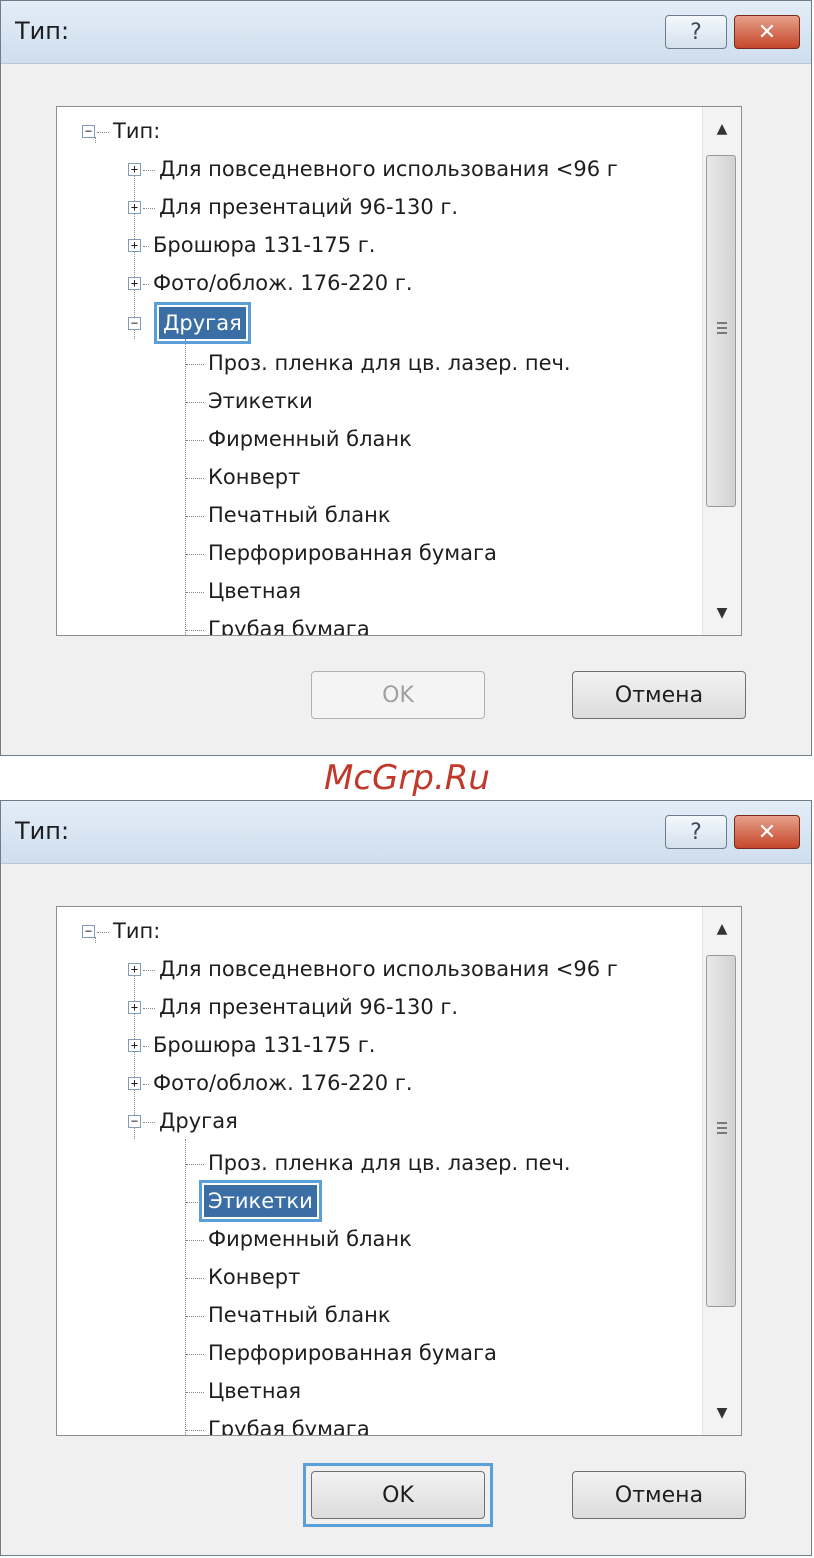  Describe the element at coordinates (398, 695) in the screenshot. I see `ok-button-disabled: OK` at that location.